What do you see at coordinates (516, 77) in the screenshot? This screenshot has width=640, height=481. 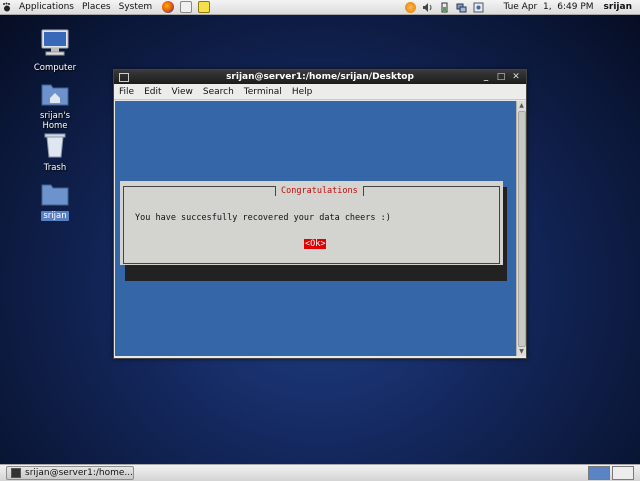 I see `close-button: ✕` at bounding box center [516, 77].